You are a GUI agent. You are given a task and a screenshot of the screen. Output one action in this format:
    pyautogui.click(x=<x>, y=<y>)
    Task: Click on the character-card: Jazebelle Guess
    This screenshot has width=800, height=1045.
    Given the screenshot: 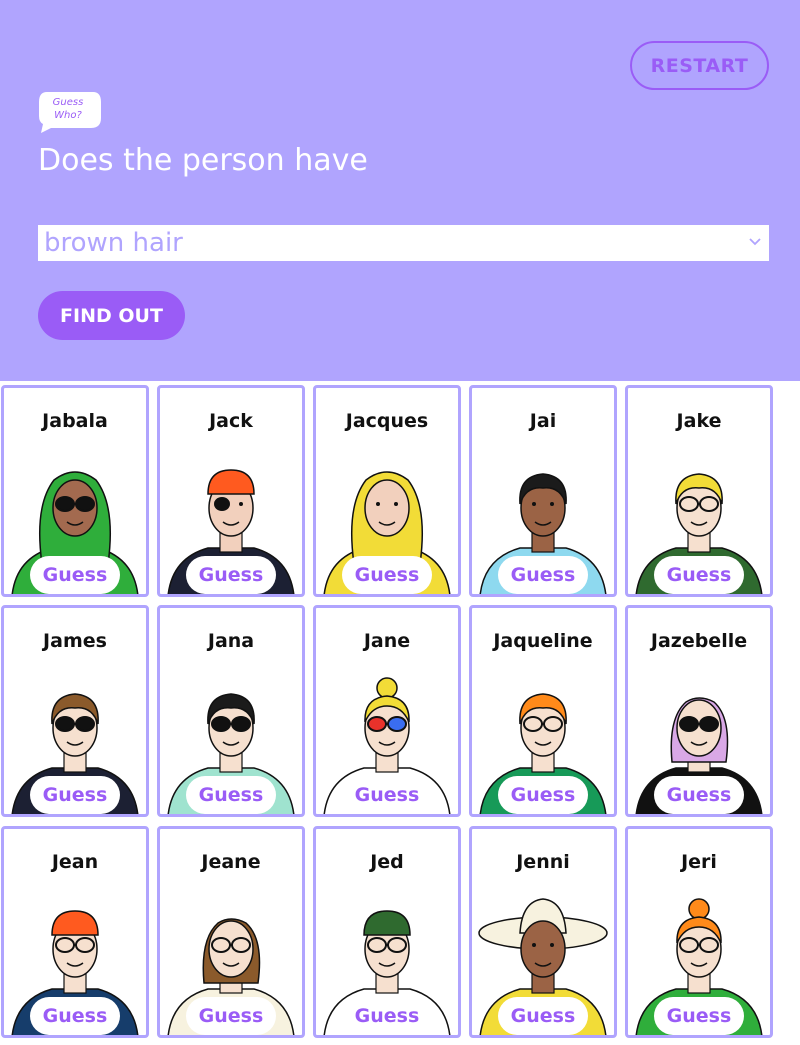 What is the action you would take?
    pyautogui.click(x=699, y=711)
    